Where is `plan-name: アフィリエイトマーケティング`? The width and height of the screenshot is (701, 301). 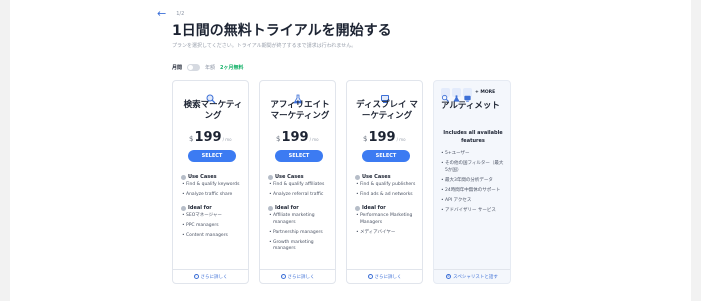 plan-name: アフィリエイトマーケティング is located at coordinates (300, 110).